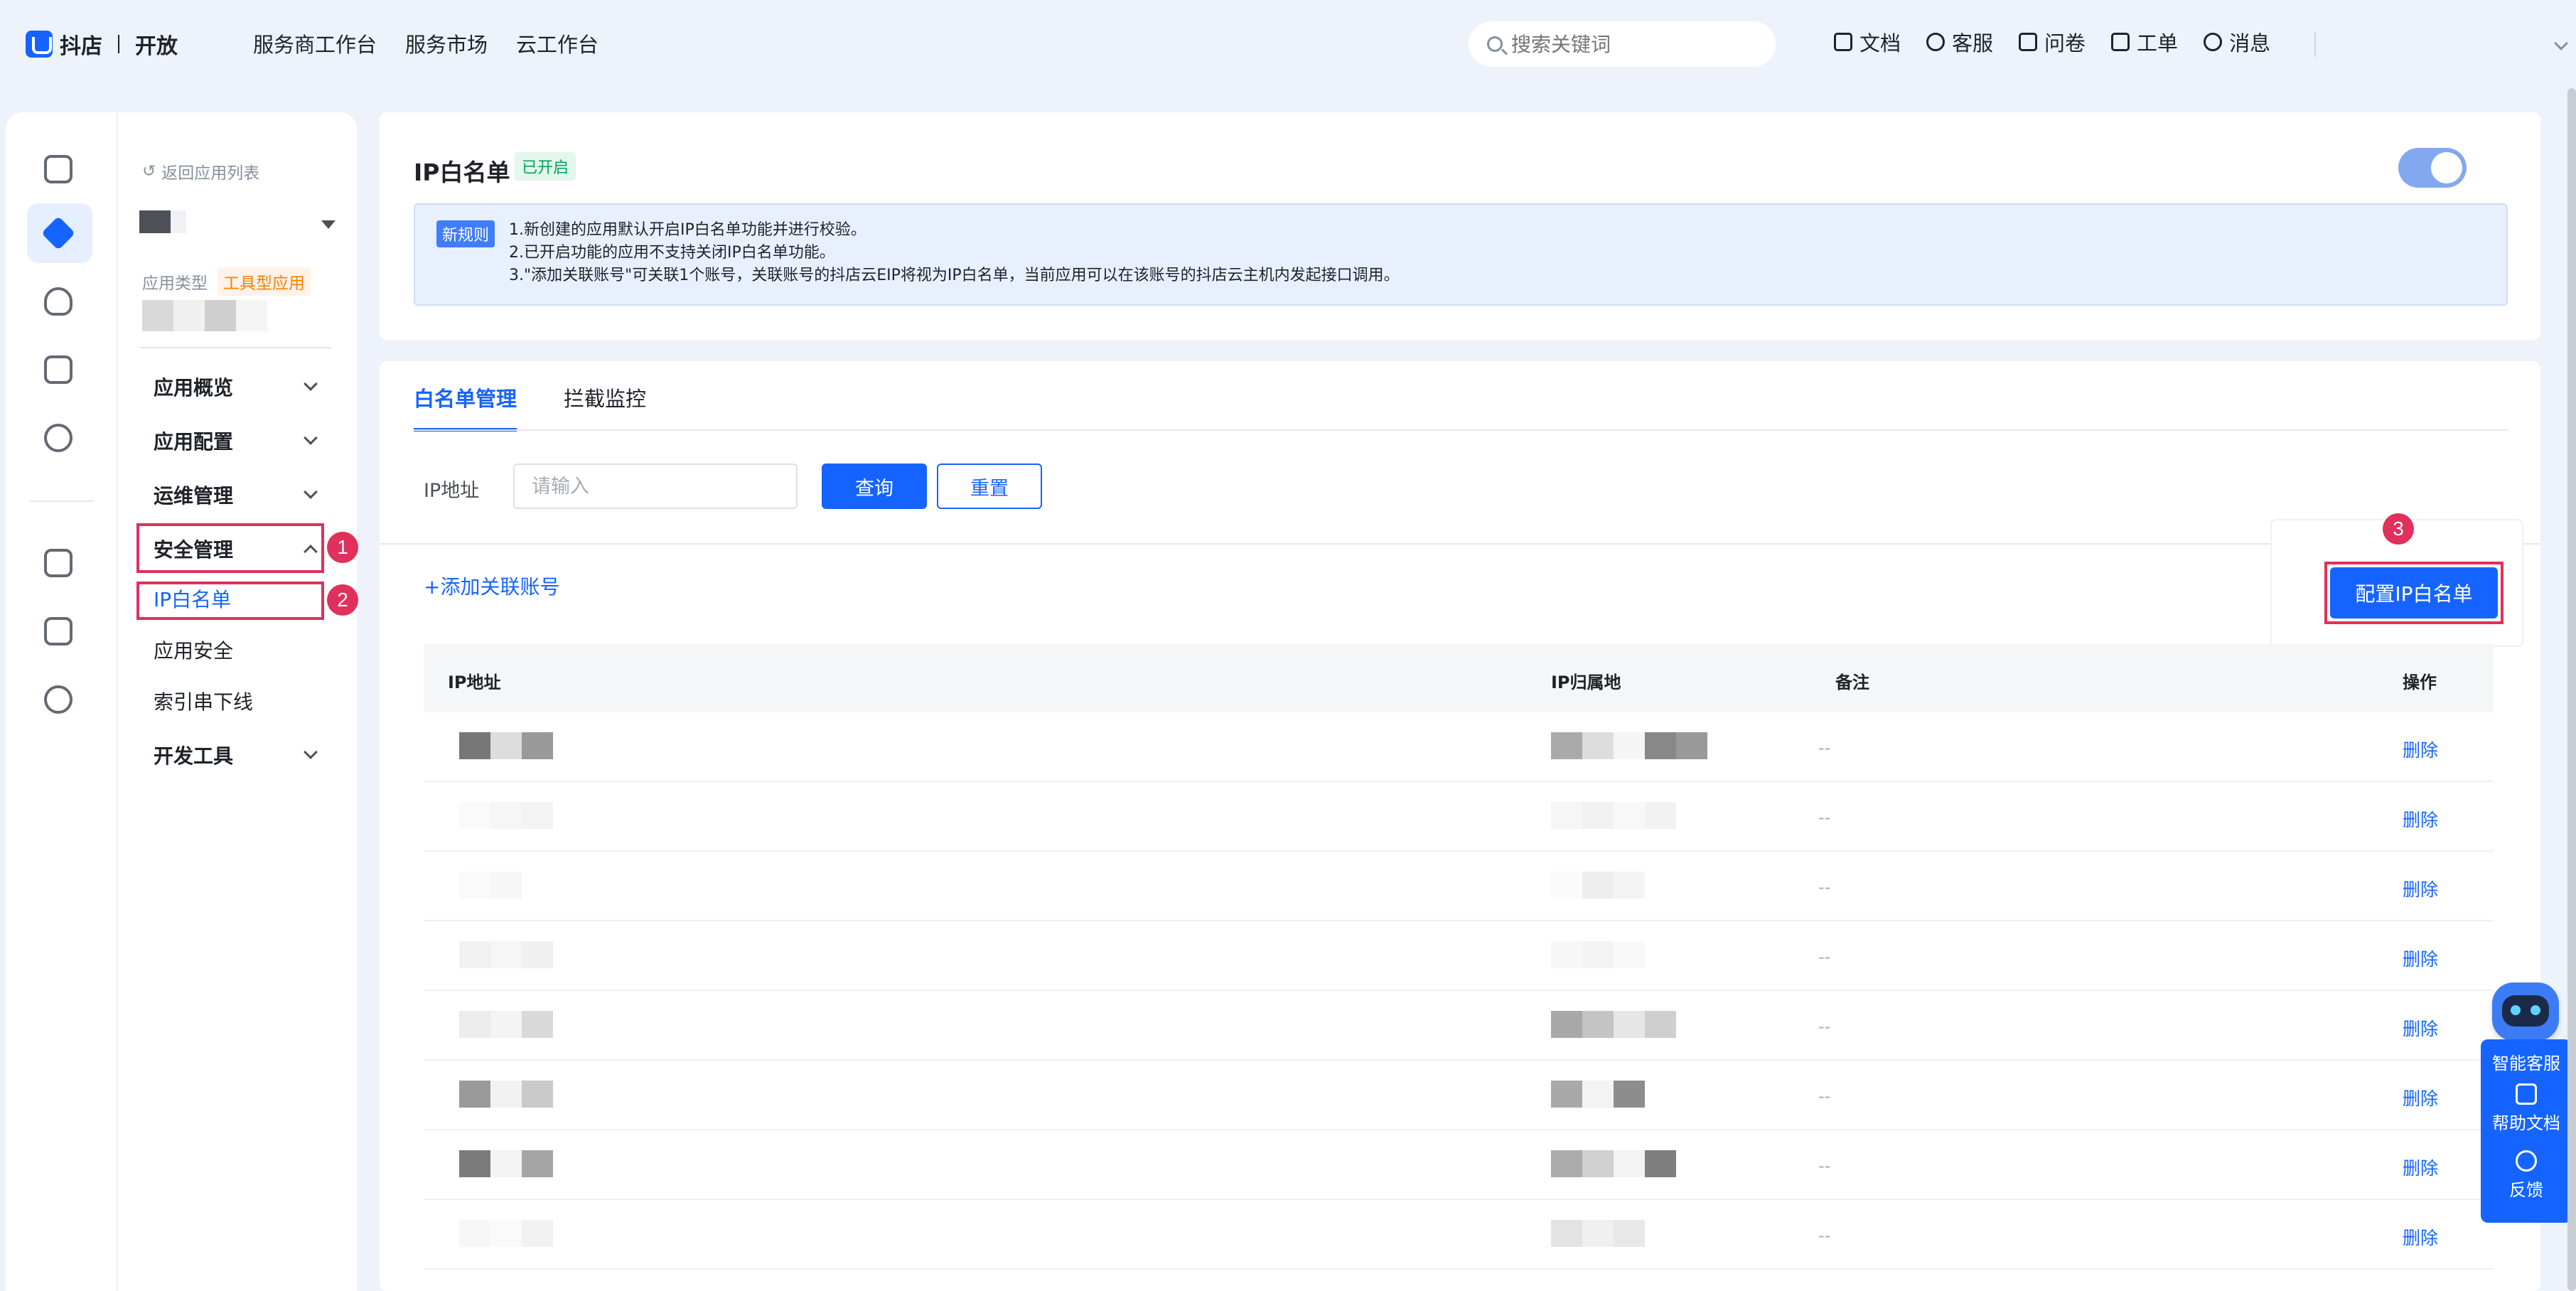 The width and height of the screenshot is (2576, 1291). What do you see at coordinates (311, 438) in the screenshot?
I see `chevron-down-icon` at bounding box center [311, 438].